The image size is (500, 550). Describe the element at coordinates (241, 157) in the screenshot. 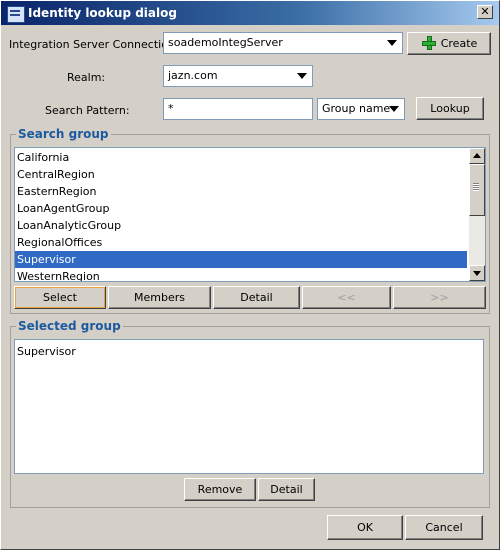

I see `list-item: California` at that location.